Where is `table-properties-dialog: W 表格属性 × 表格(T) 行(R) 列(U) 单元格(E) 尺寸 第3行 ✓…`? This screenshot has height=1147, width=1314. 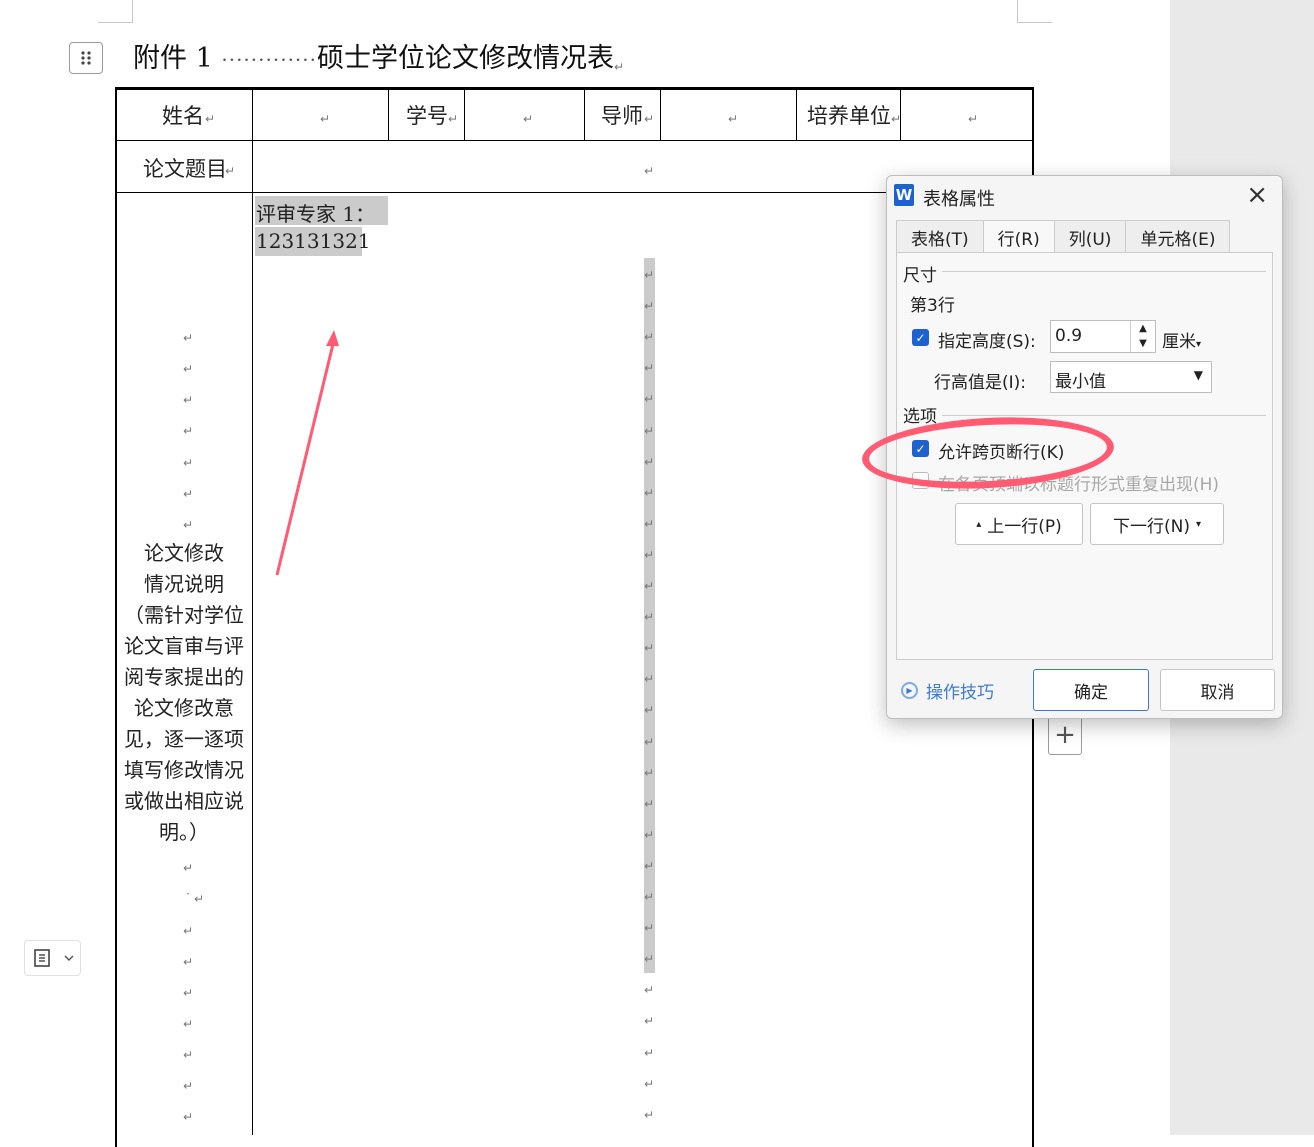
table-properties-dialog: W 表格属性 × 表格(T) 行(R) 列(U) 单元格(E) 尺寸 第3行 ✓… is located at coordinates (1084, 447).